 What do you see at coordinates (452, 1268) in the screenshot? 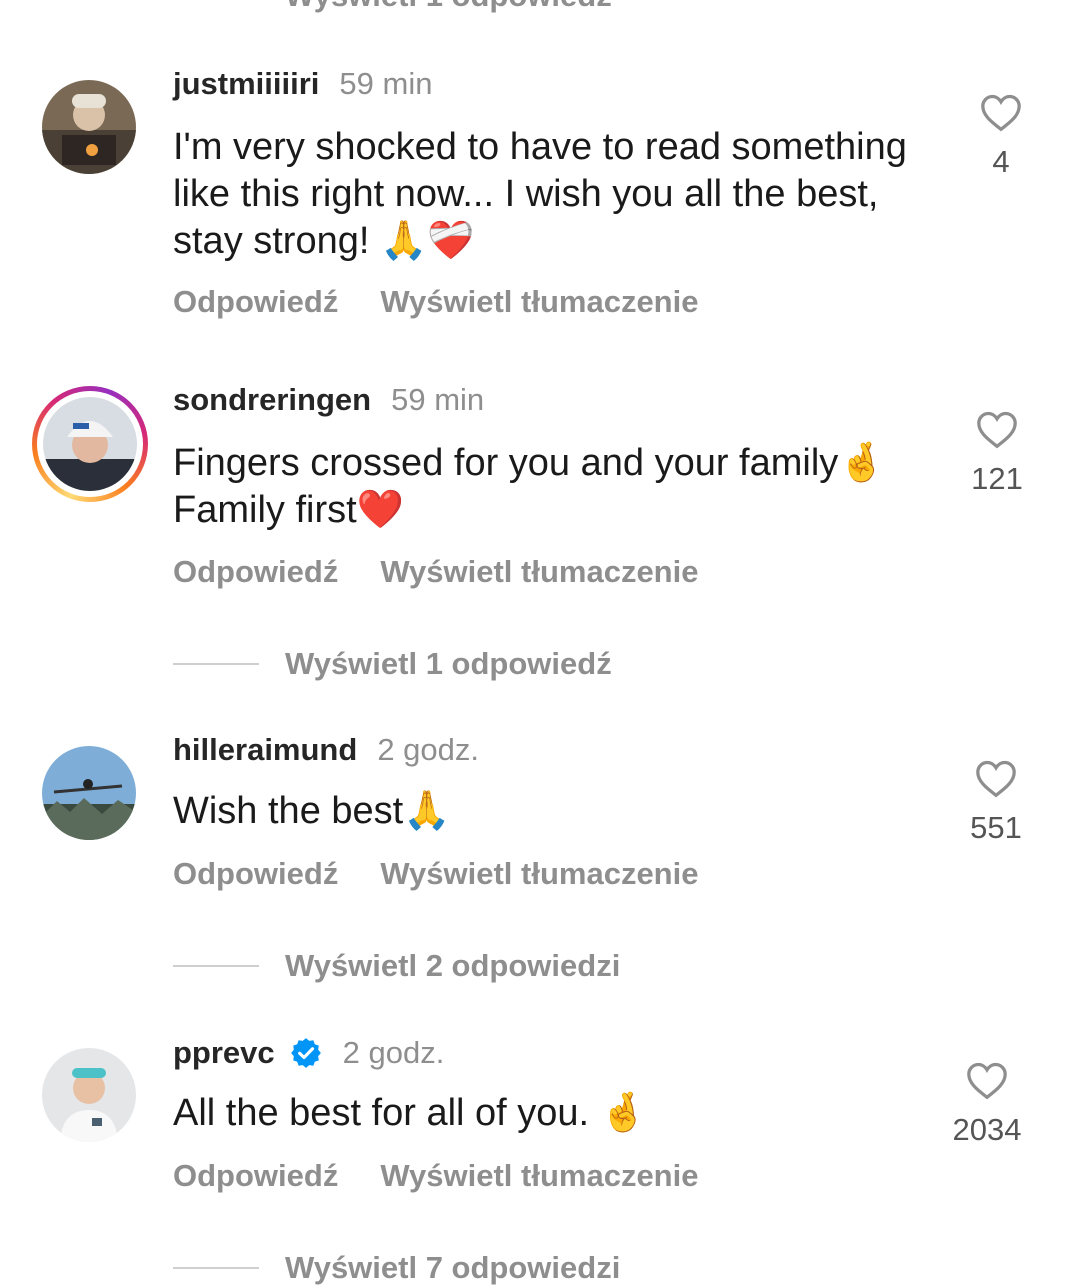
I see `view-replies-link: Wyświetl 7 odpowiedzi` at bounding box center [452, 1268].